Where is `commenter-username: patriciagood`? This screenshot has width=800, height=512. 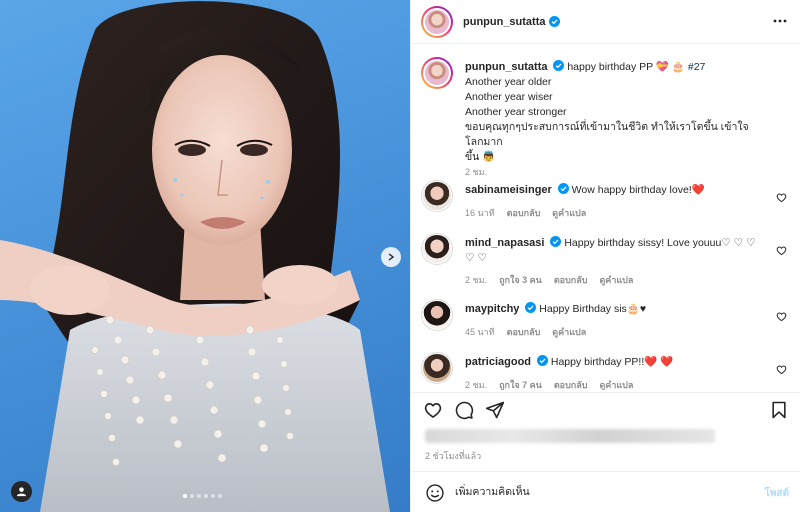
commenter-username: patriciagood is located at coordinates (498, 362).